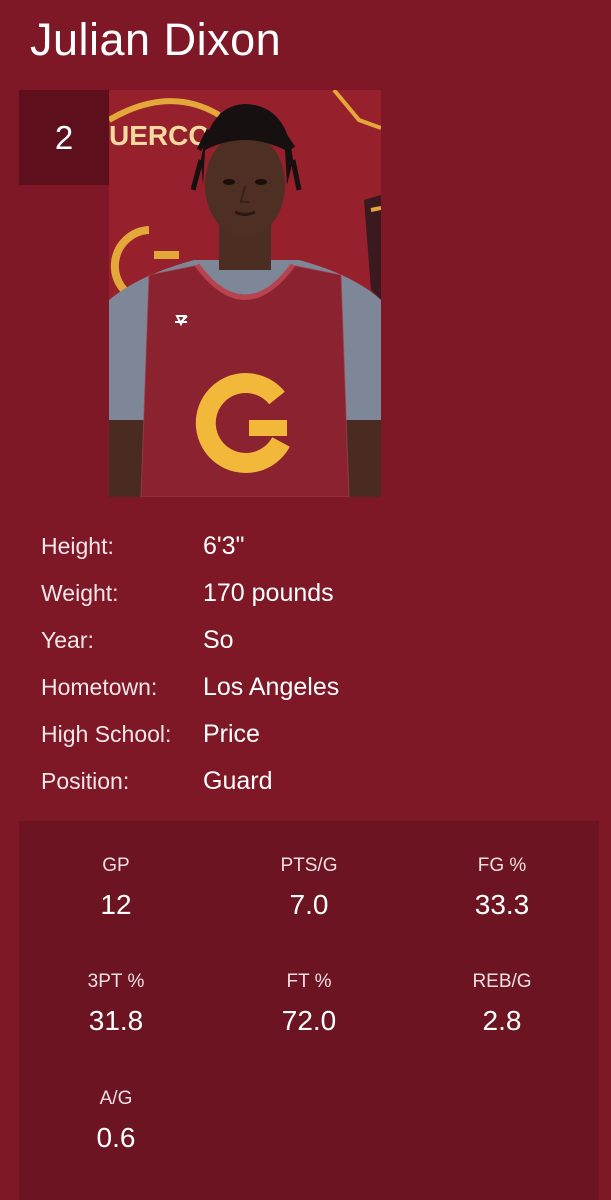 This screenshot has height=1200, width=611. What do you see at coordinates (116, 1120) in the screenshot?
I see `stat-assists-per-game: A/G 0.6` at bounding box center [116, 1120].